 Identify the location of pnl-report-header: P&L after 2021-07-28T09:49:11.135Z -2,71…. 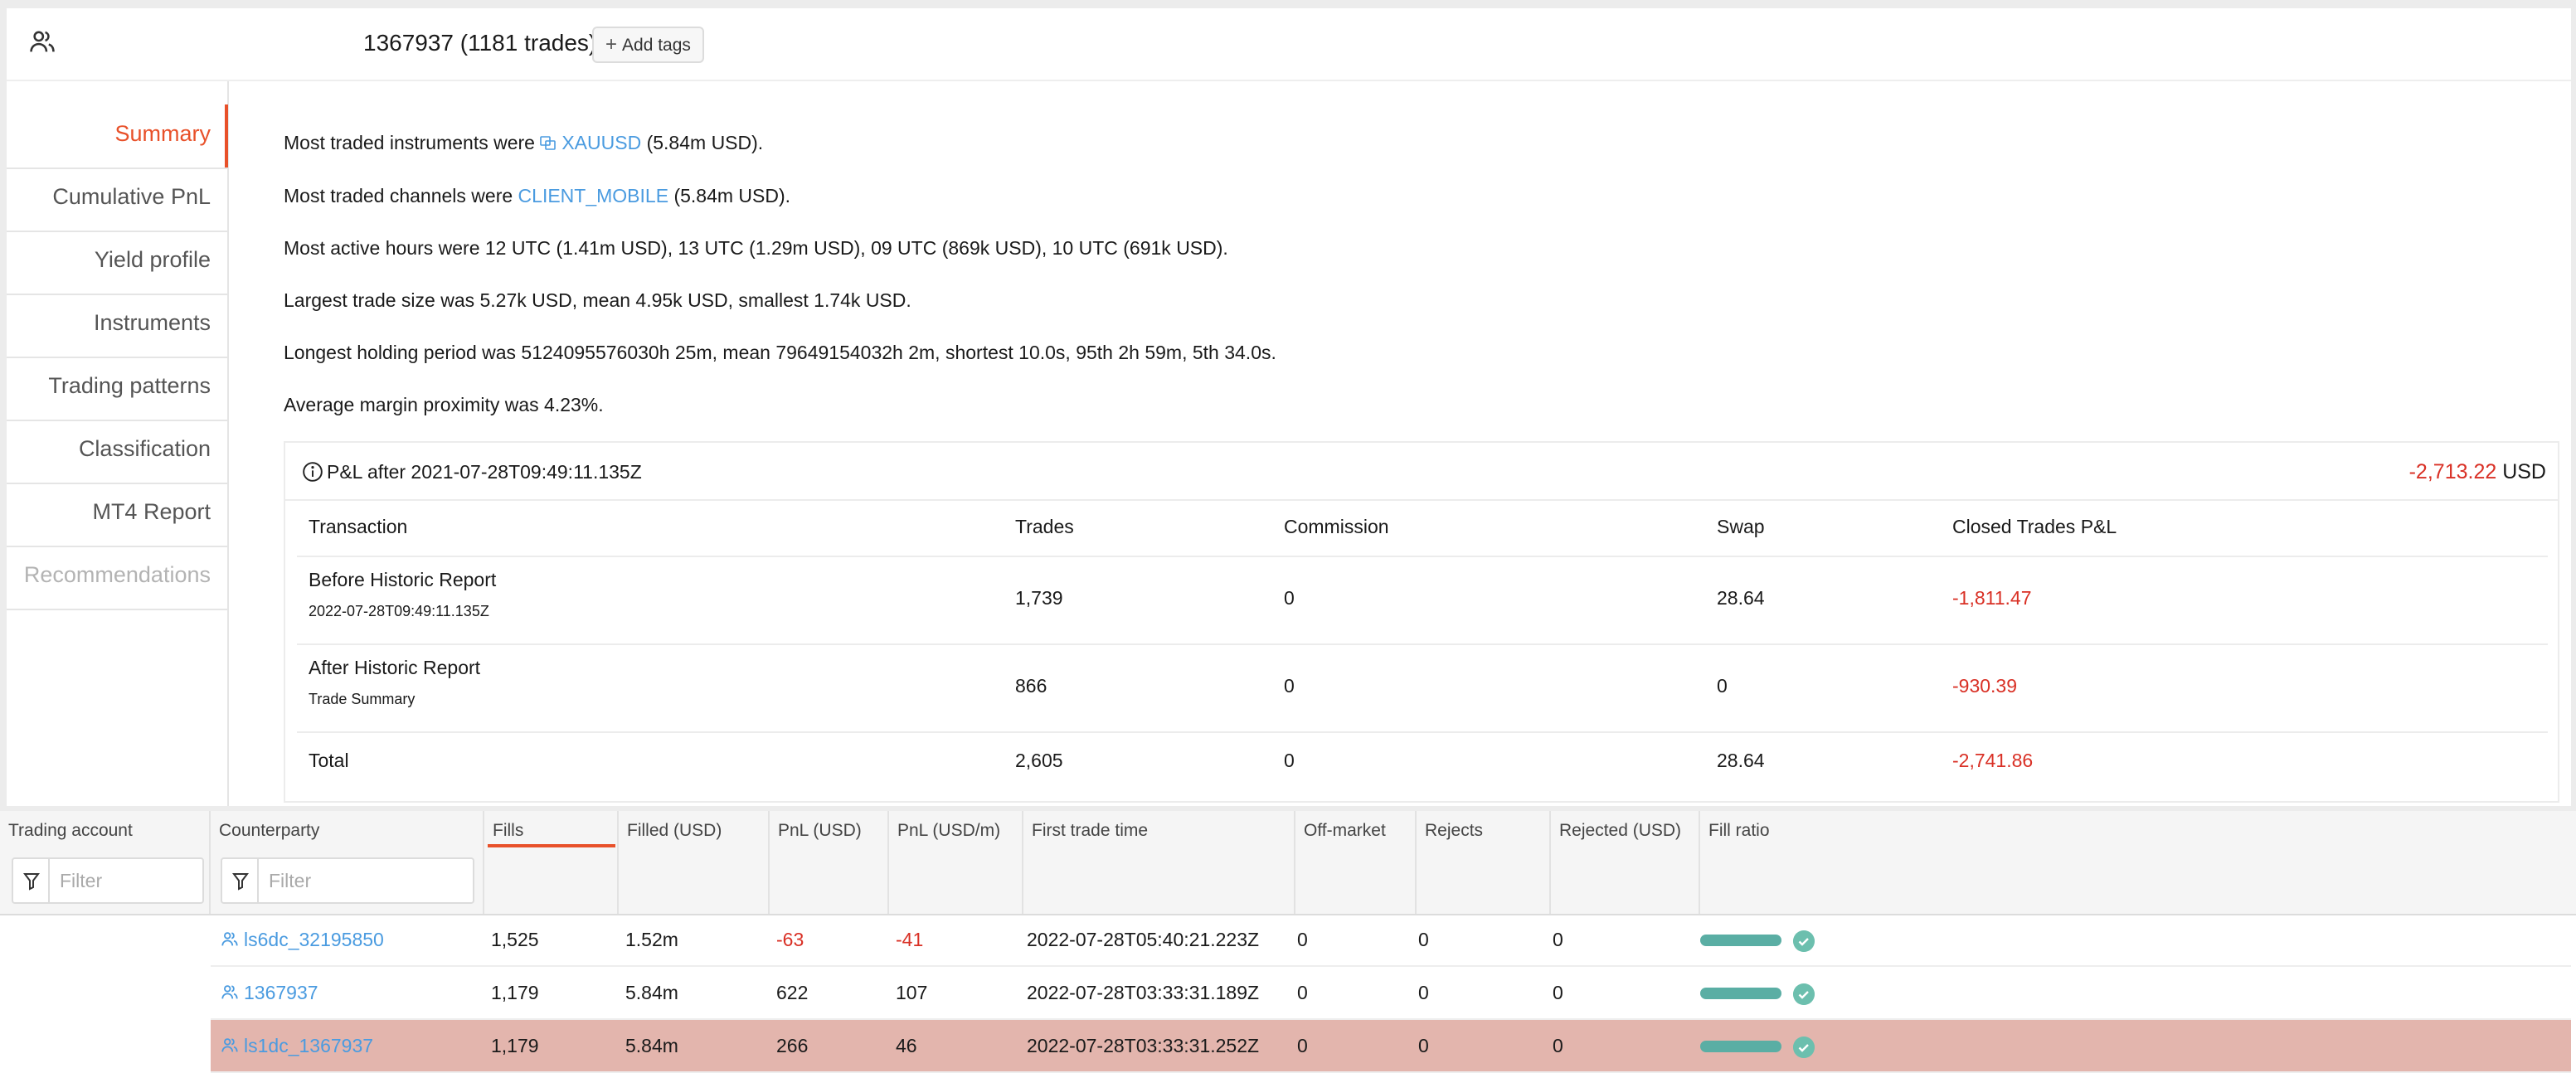
(1421, 472).